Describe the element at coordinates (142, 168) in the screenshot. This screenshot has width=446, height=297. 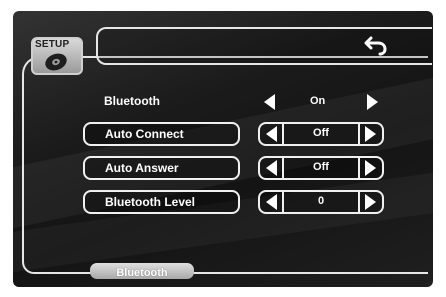
I see `auto-answer-label: Auto Answer` at that location.